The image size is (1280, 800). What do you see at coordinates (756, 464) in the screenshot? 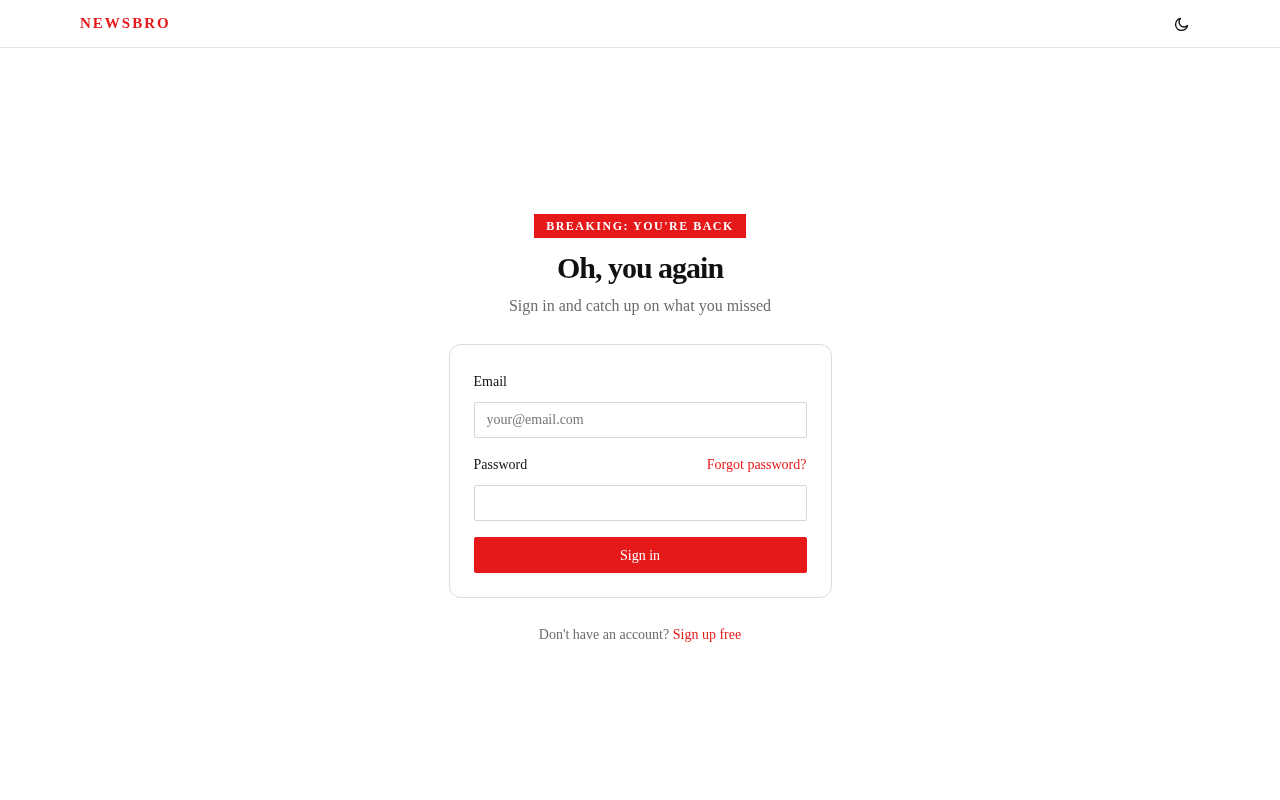
I see `forgot-password-link: Forgot password?` at bounding box center [756, 464].